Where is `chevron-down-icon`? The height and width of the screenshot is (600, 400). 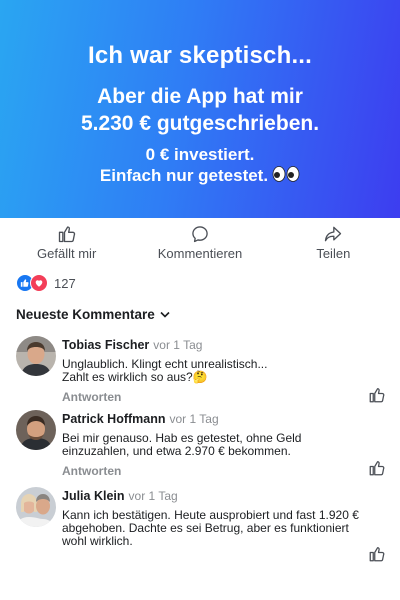 chevron-down-icon is located at coordinates (165, 314).